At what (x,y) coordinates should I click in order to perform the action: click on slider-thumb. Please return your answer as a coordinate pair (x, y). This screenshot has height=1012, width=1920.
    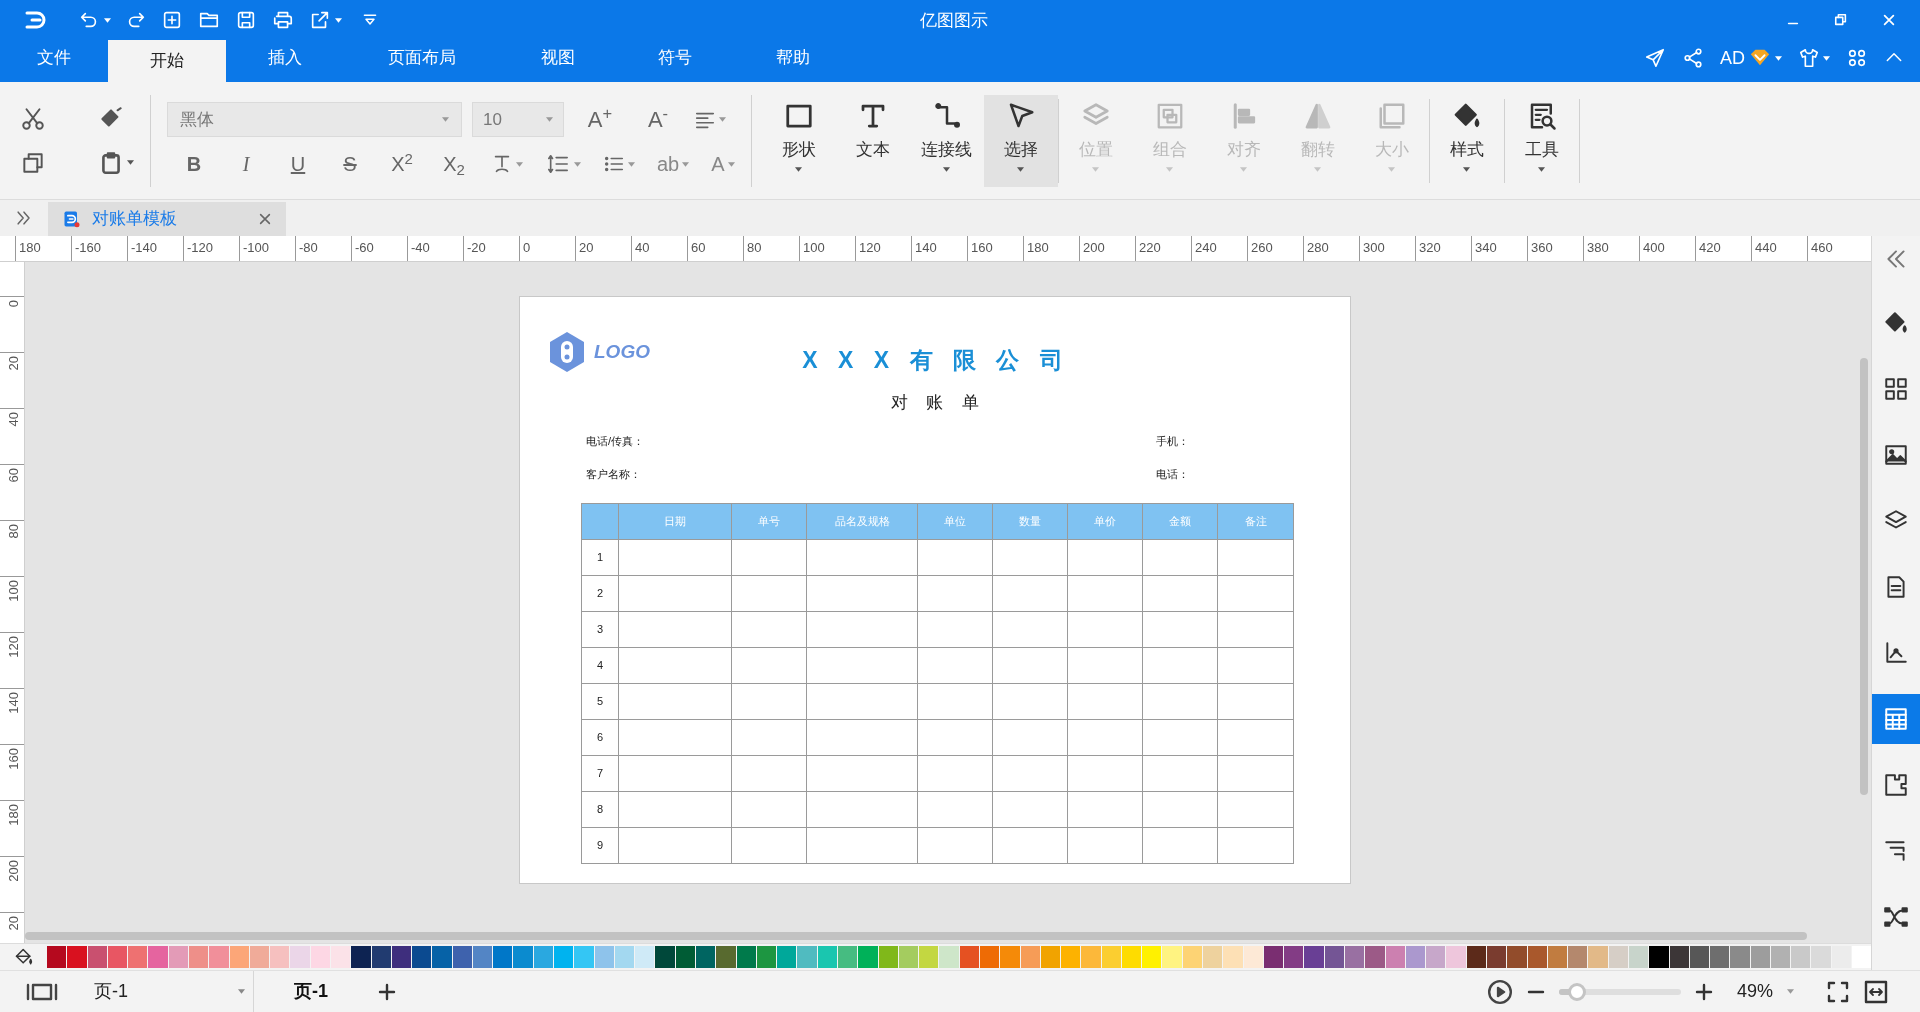
    Looking at the image, I should click on (1577, 991).